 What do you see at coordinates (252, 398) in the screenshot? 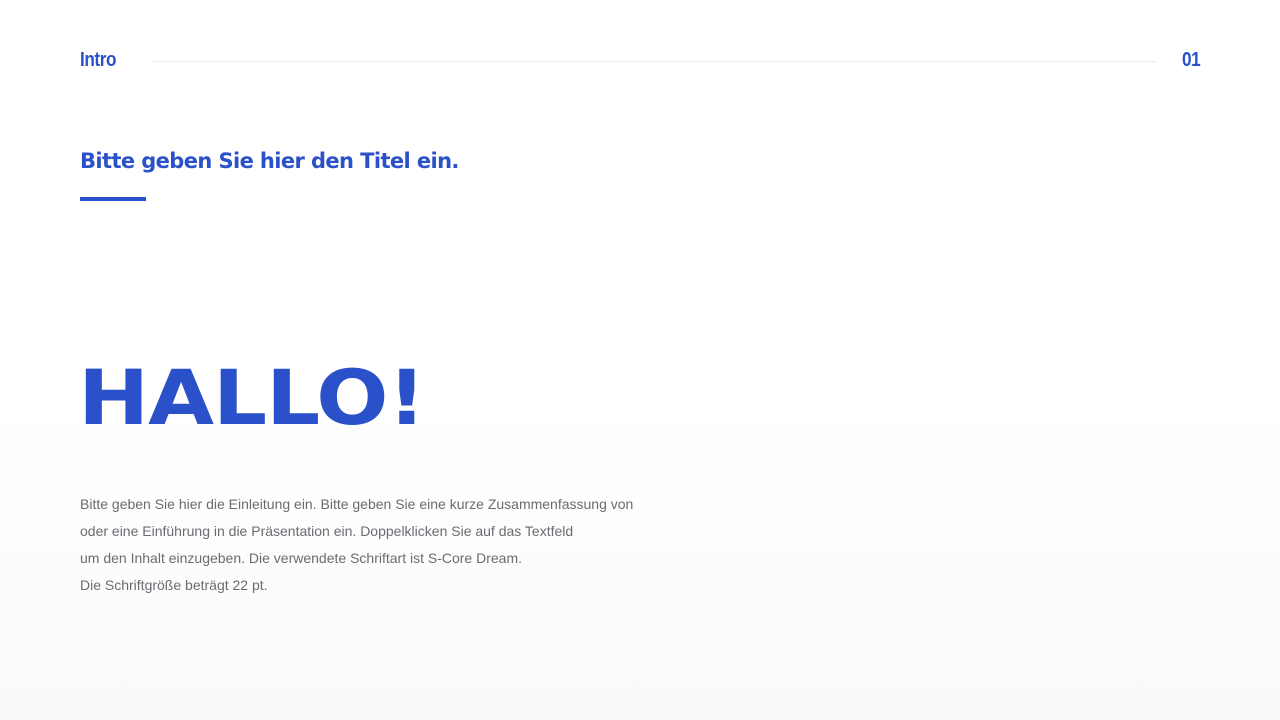
I see `headline: HALLO!` at bounding box center [252, 398].